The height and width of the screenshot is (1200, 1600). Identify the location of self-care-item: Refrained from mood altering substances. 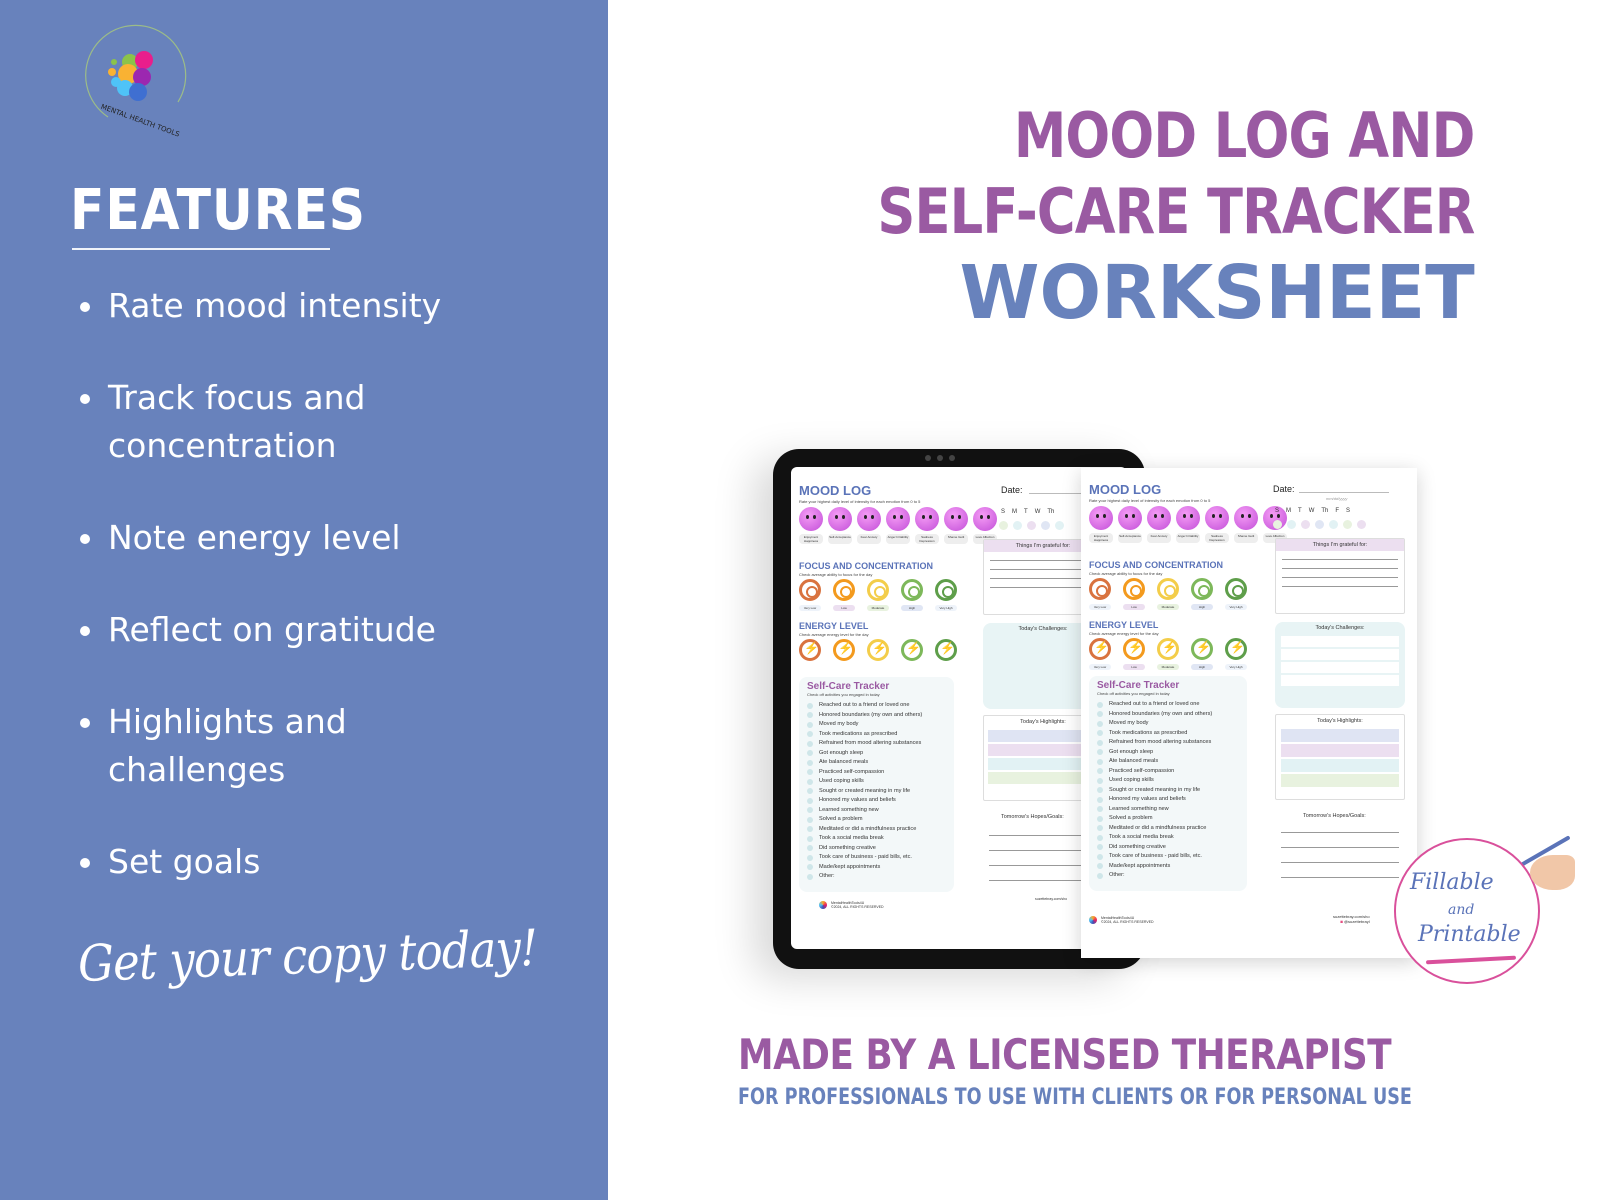
(1172, 743).